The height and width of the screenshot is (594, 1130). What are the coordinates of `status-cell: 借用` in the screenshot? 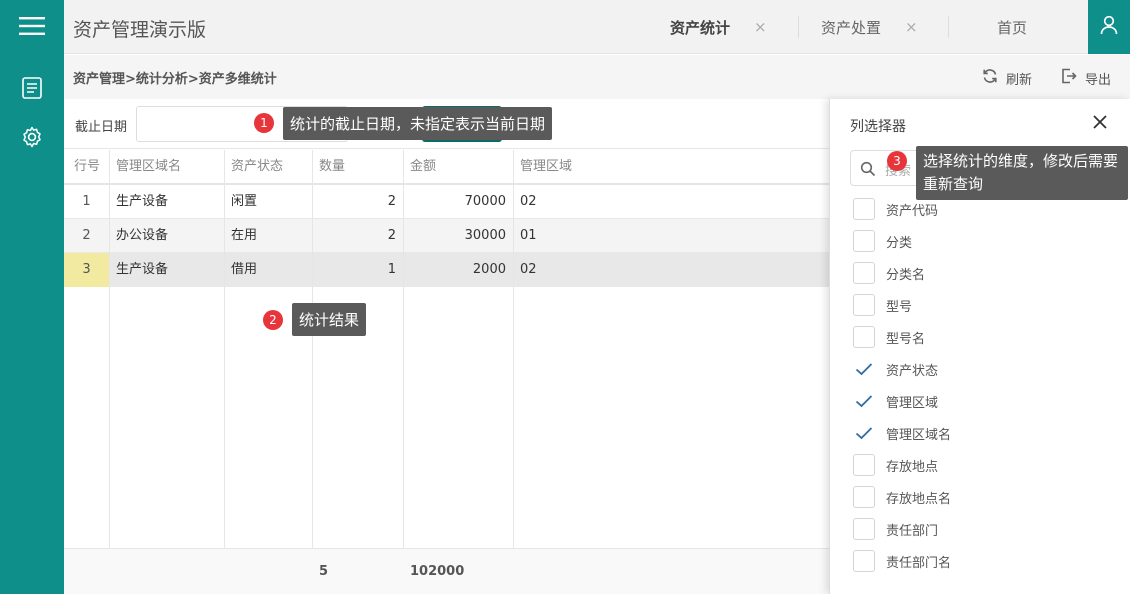 It's located at (244, 269).